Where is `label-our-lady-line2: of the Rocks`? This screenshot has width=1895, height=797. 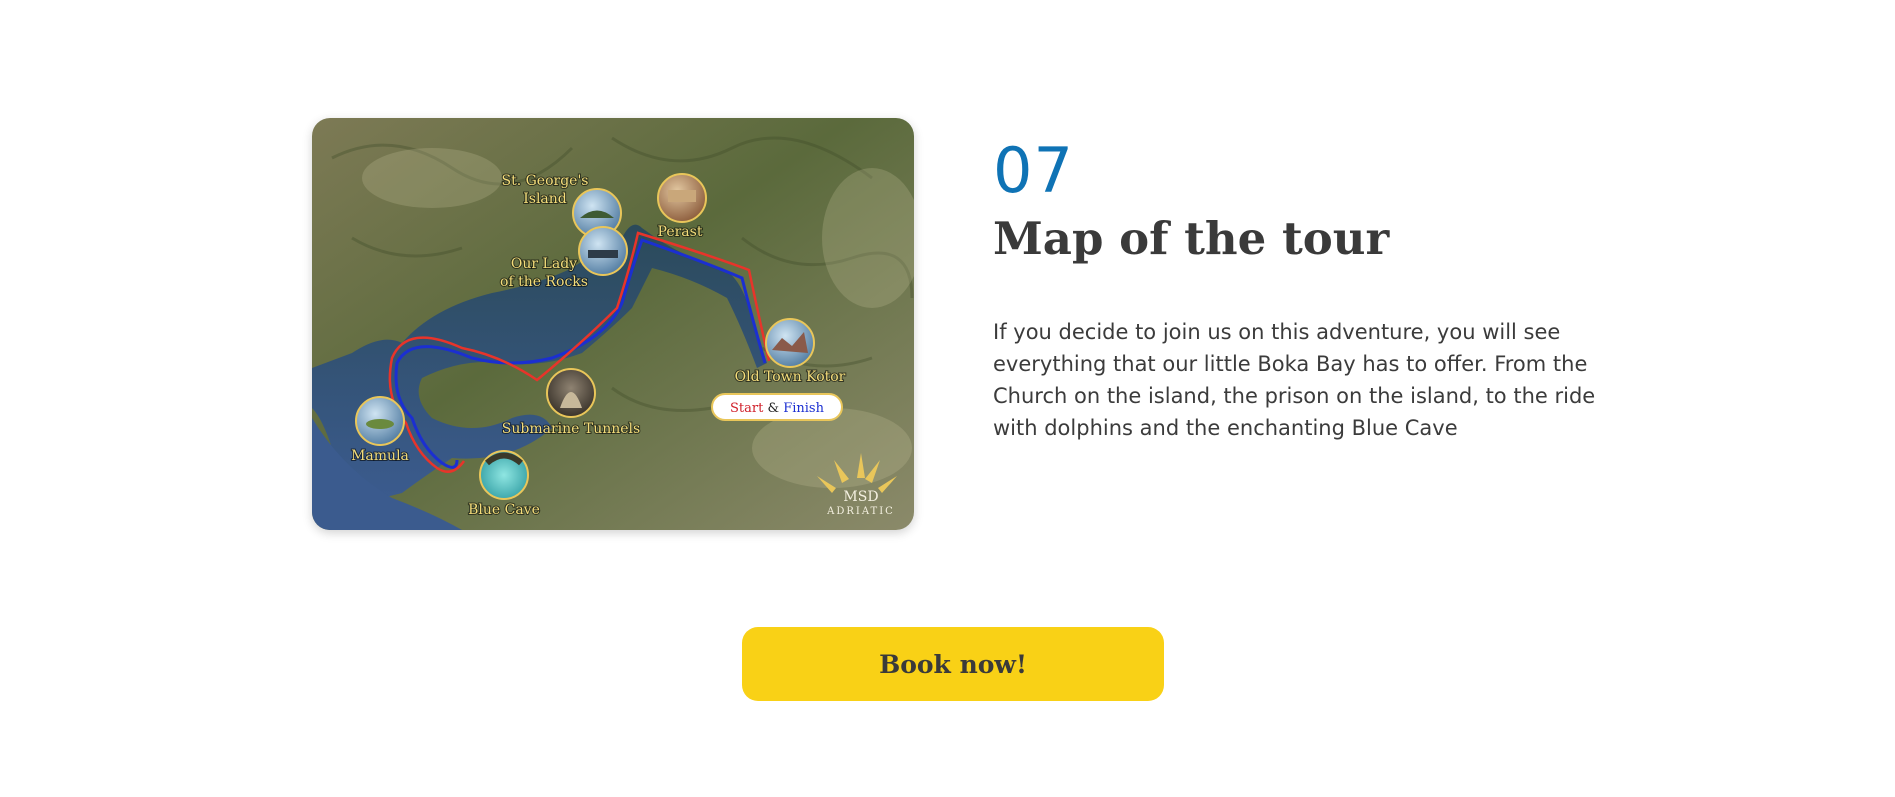 label-our-lady-line2: of the Rocks is located at coordinates (544, 282).